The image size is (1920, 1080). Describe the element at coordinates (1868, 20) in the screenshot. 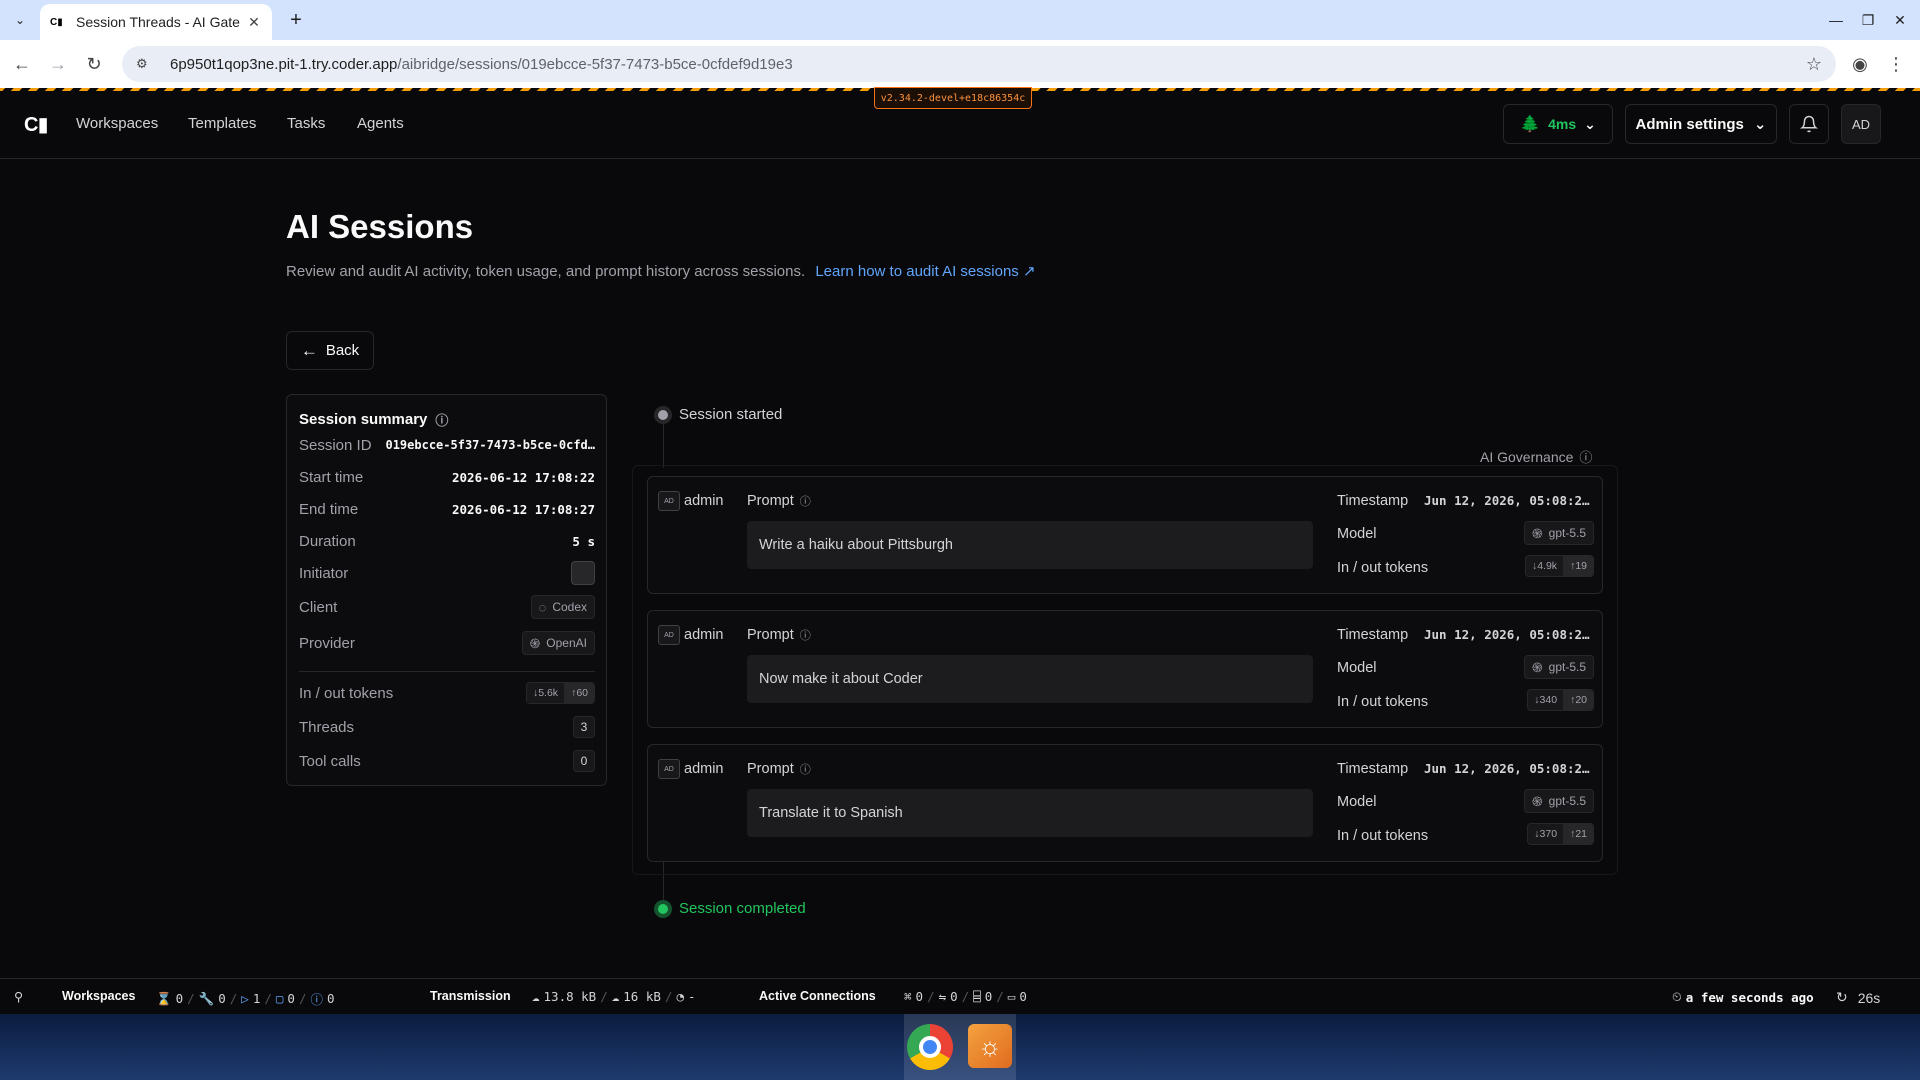

I see `restore-icon: ❐` at that location.